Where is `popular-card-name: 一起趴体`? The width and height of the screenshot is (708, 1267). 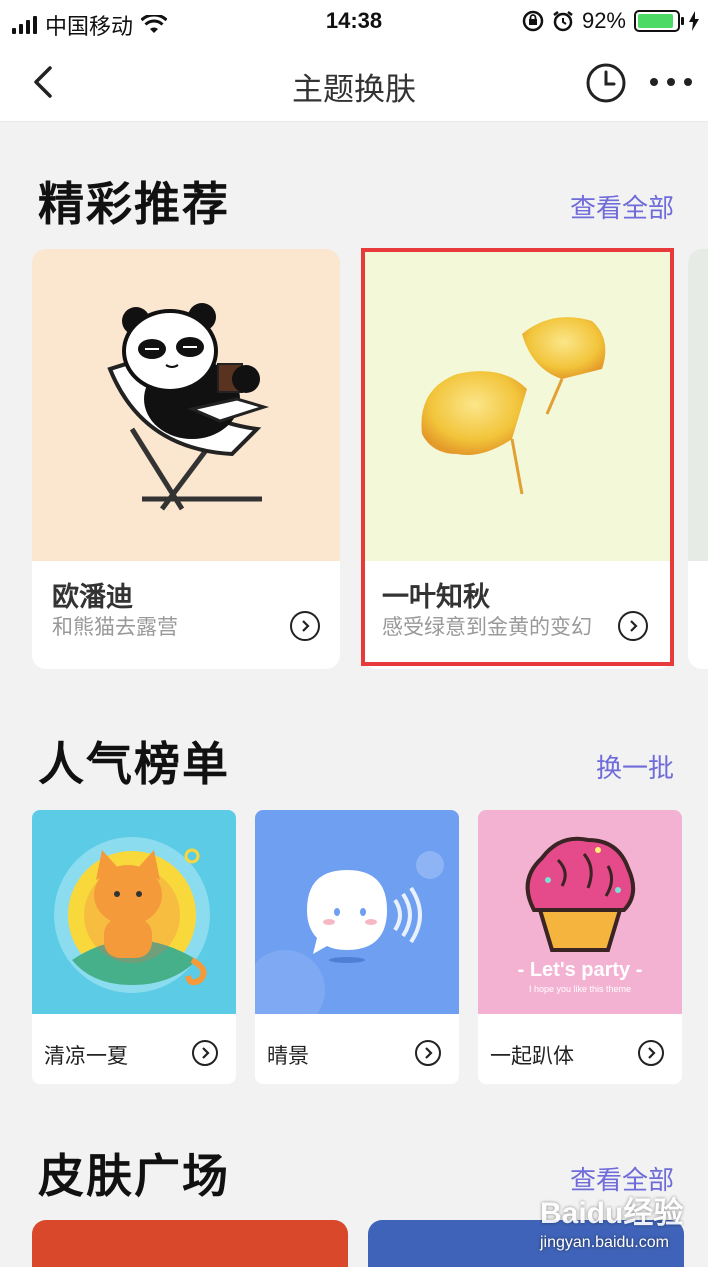
popular-card-name: 一起趴体 is located at coordinates (532, 1056).